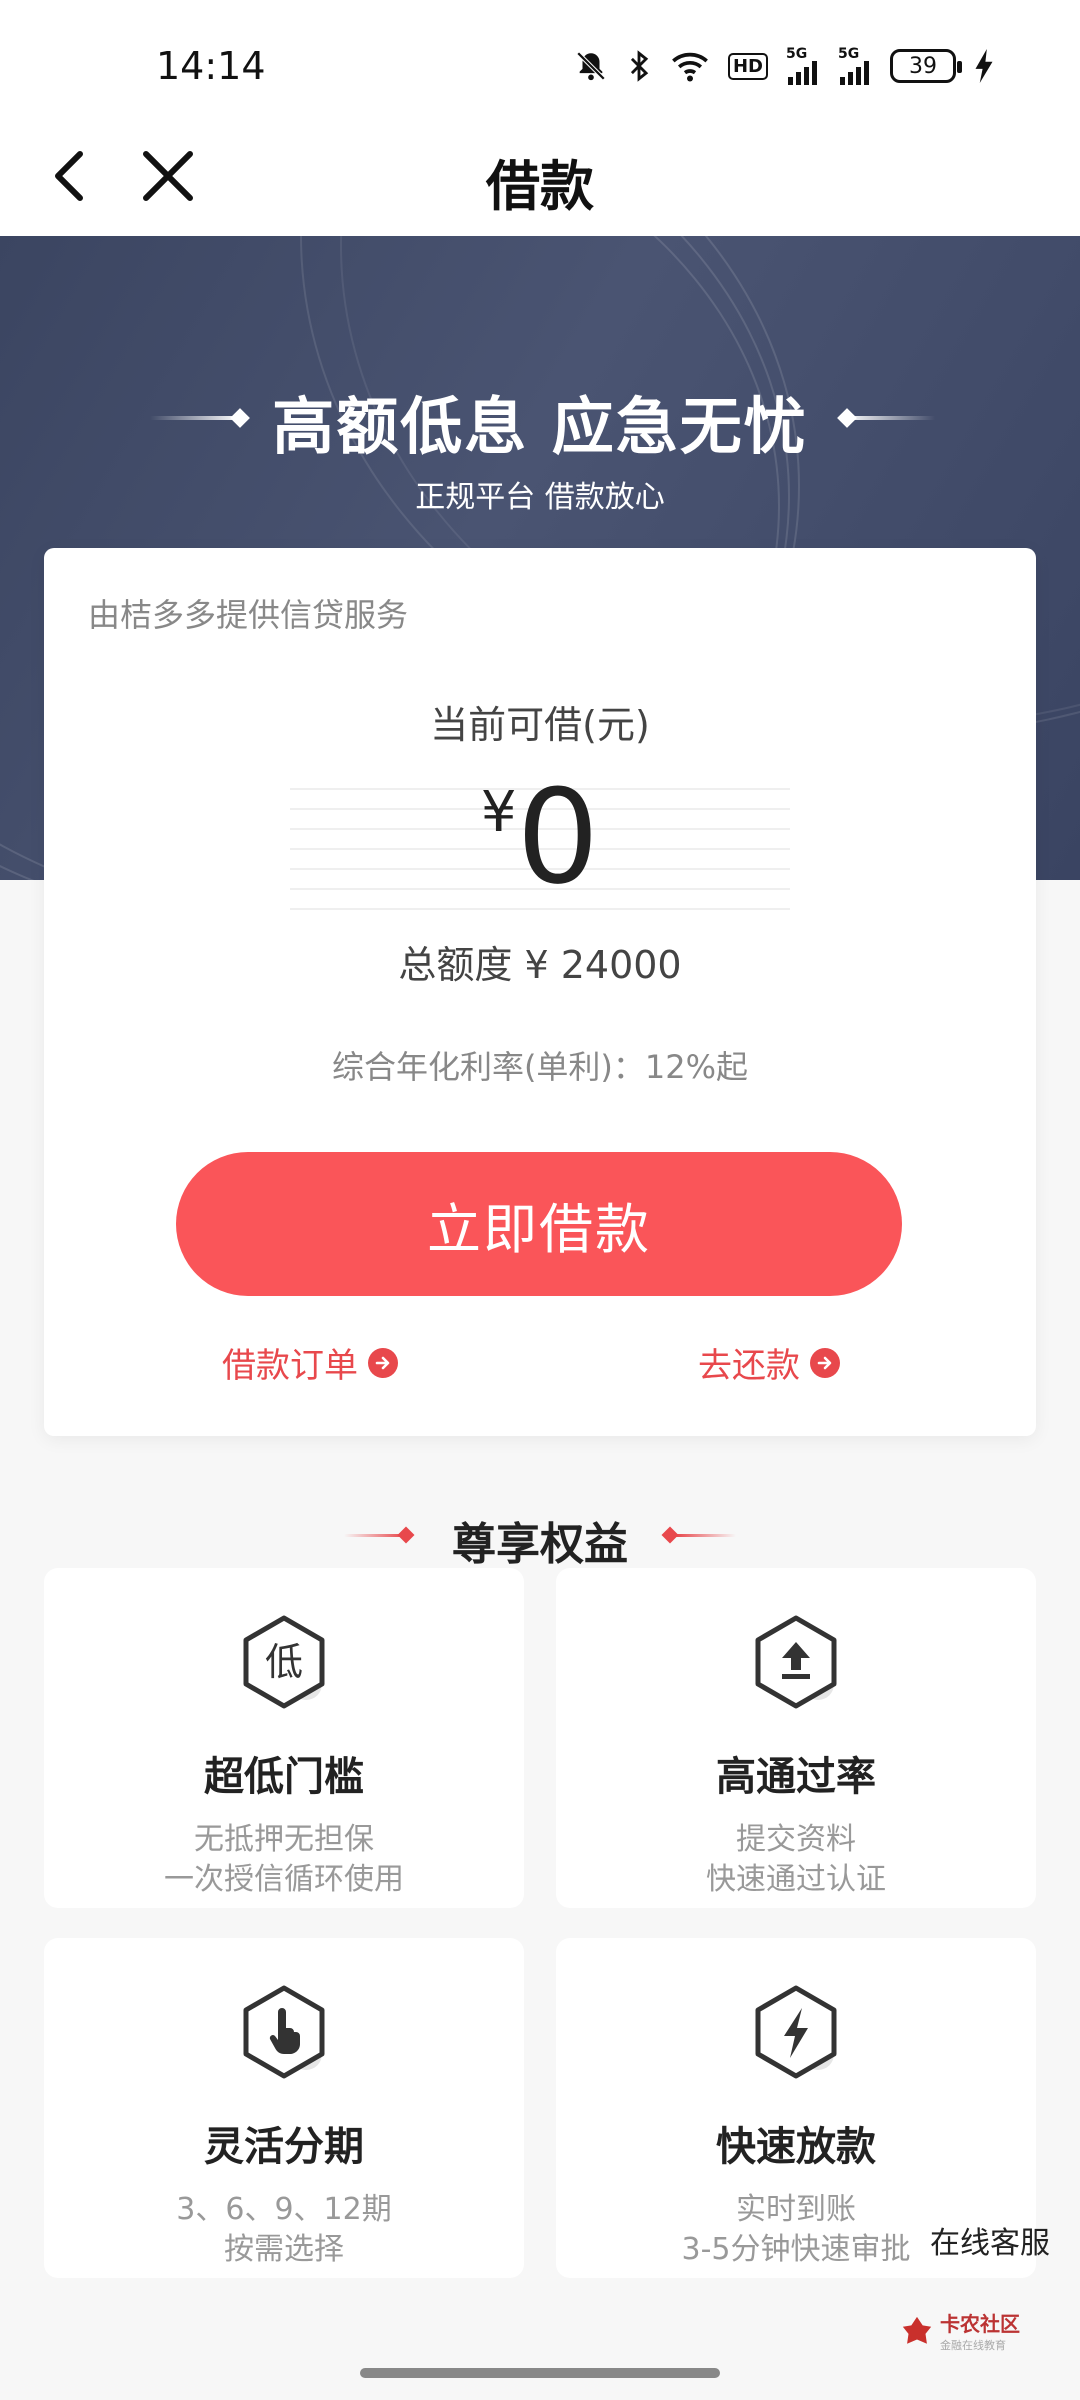 This screenshot has height=2400, width=1080. What do you see at coordinates (284, 1777) in the screenshot?
I see `benefit-name: 超低门槛` at bounding box center [284, 1777].